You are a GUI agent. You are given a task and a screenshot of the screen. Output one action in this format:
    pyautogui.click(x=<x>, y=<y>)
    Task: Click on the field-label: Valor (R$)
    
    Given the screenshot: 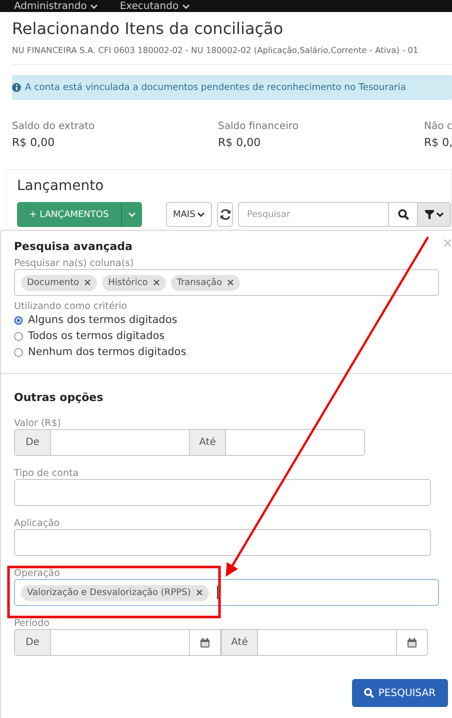 What is the action you would take?
    pyautogui.click(x=38, y=423)
    